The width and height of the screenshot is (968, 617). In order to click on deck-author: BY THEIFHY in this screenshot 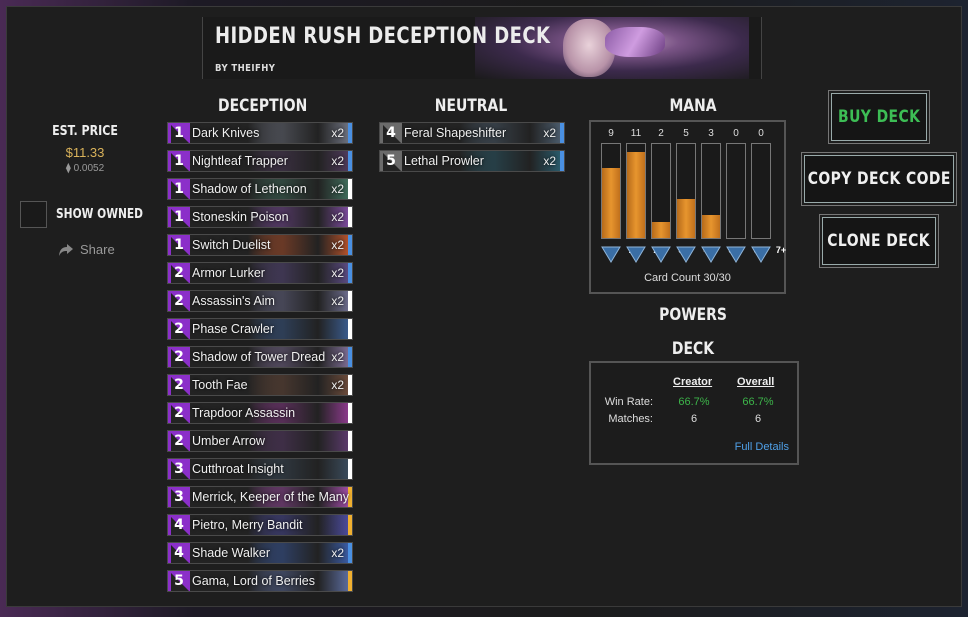, I will do `click(245, 68)`.